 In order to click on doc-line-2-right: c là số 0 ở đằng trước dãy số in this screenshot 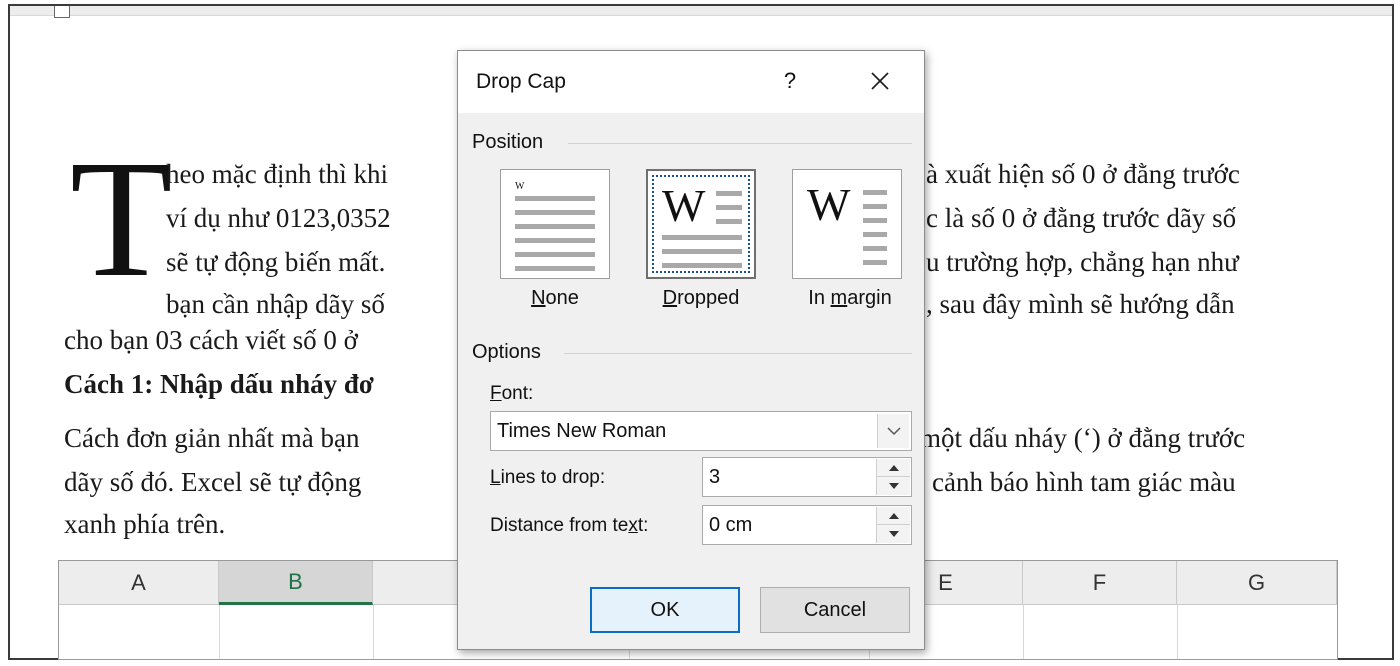, I will do `click(1081, 218)`.